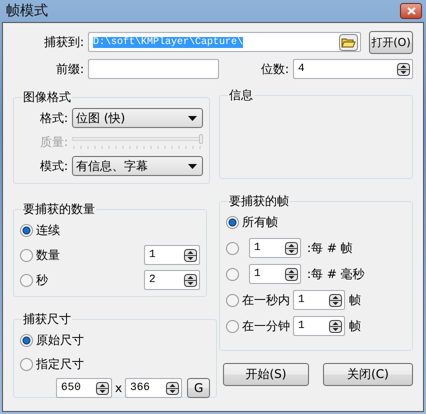 This screenshot has height=414, width=426. I want to click on field-label: 前缀:, so click(69, 69).